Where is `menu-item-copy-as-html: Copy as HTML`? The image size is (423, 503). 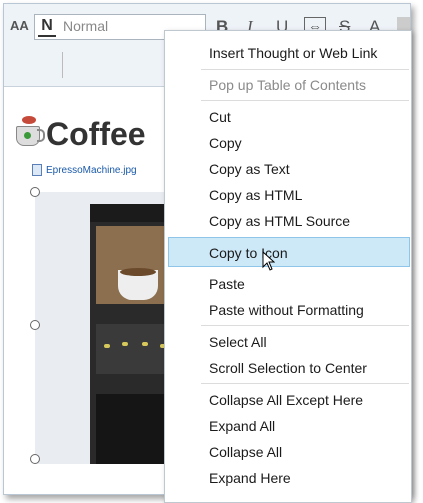
menu-item-copy-as-html: Copy as HTML is located at coordinates (255, 195).